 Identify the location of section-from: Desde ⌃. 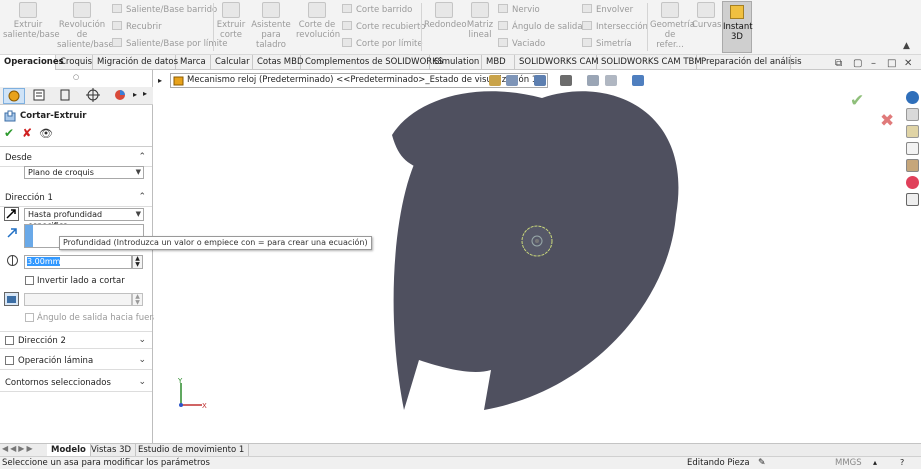
(76, 158).